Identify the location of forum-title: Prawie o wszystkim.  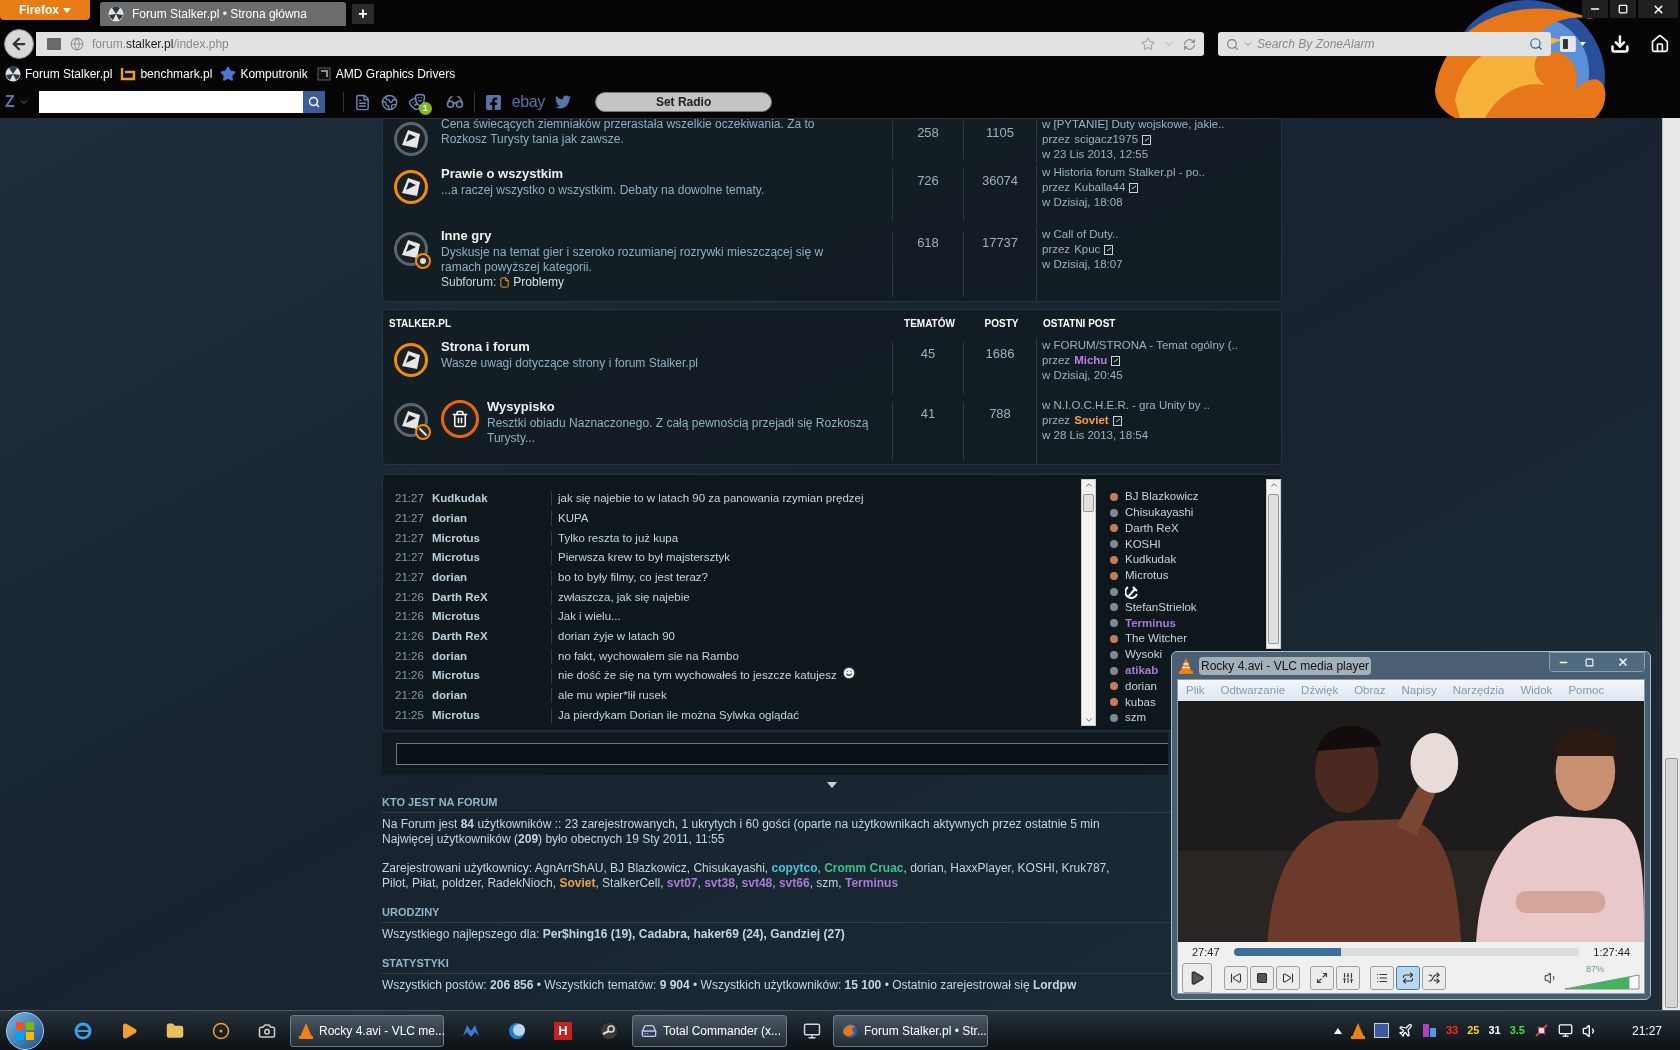
(662, 174).